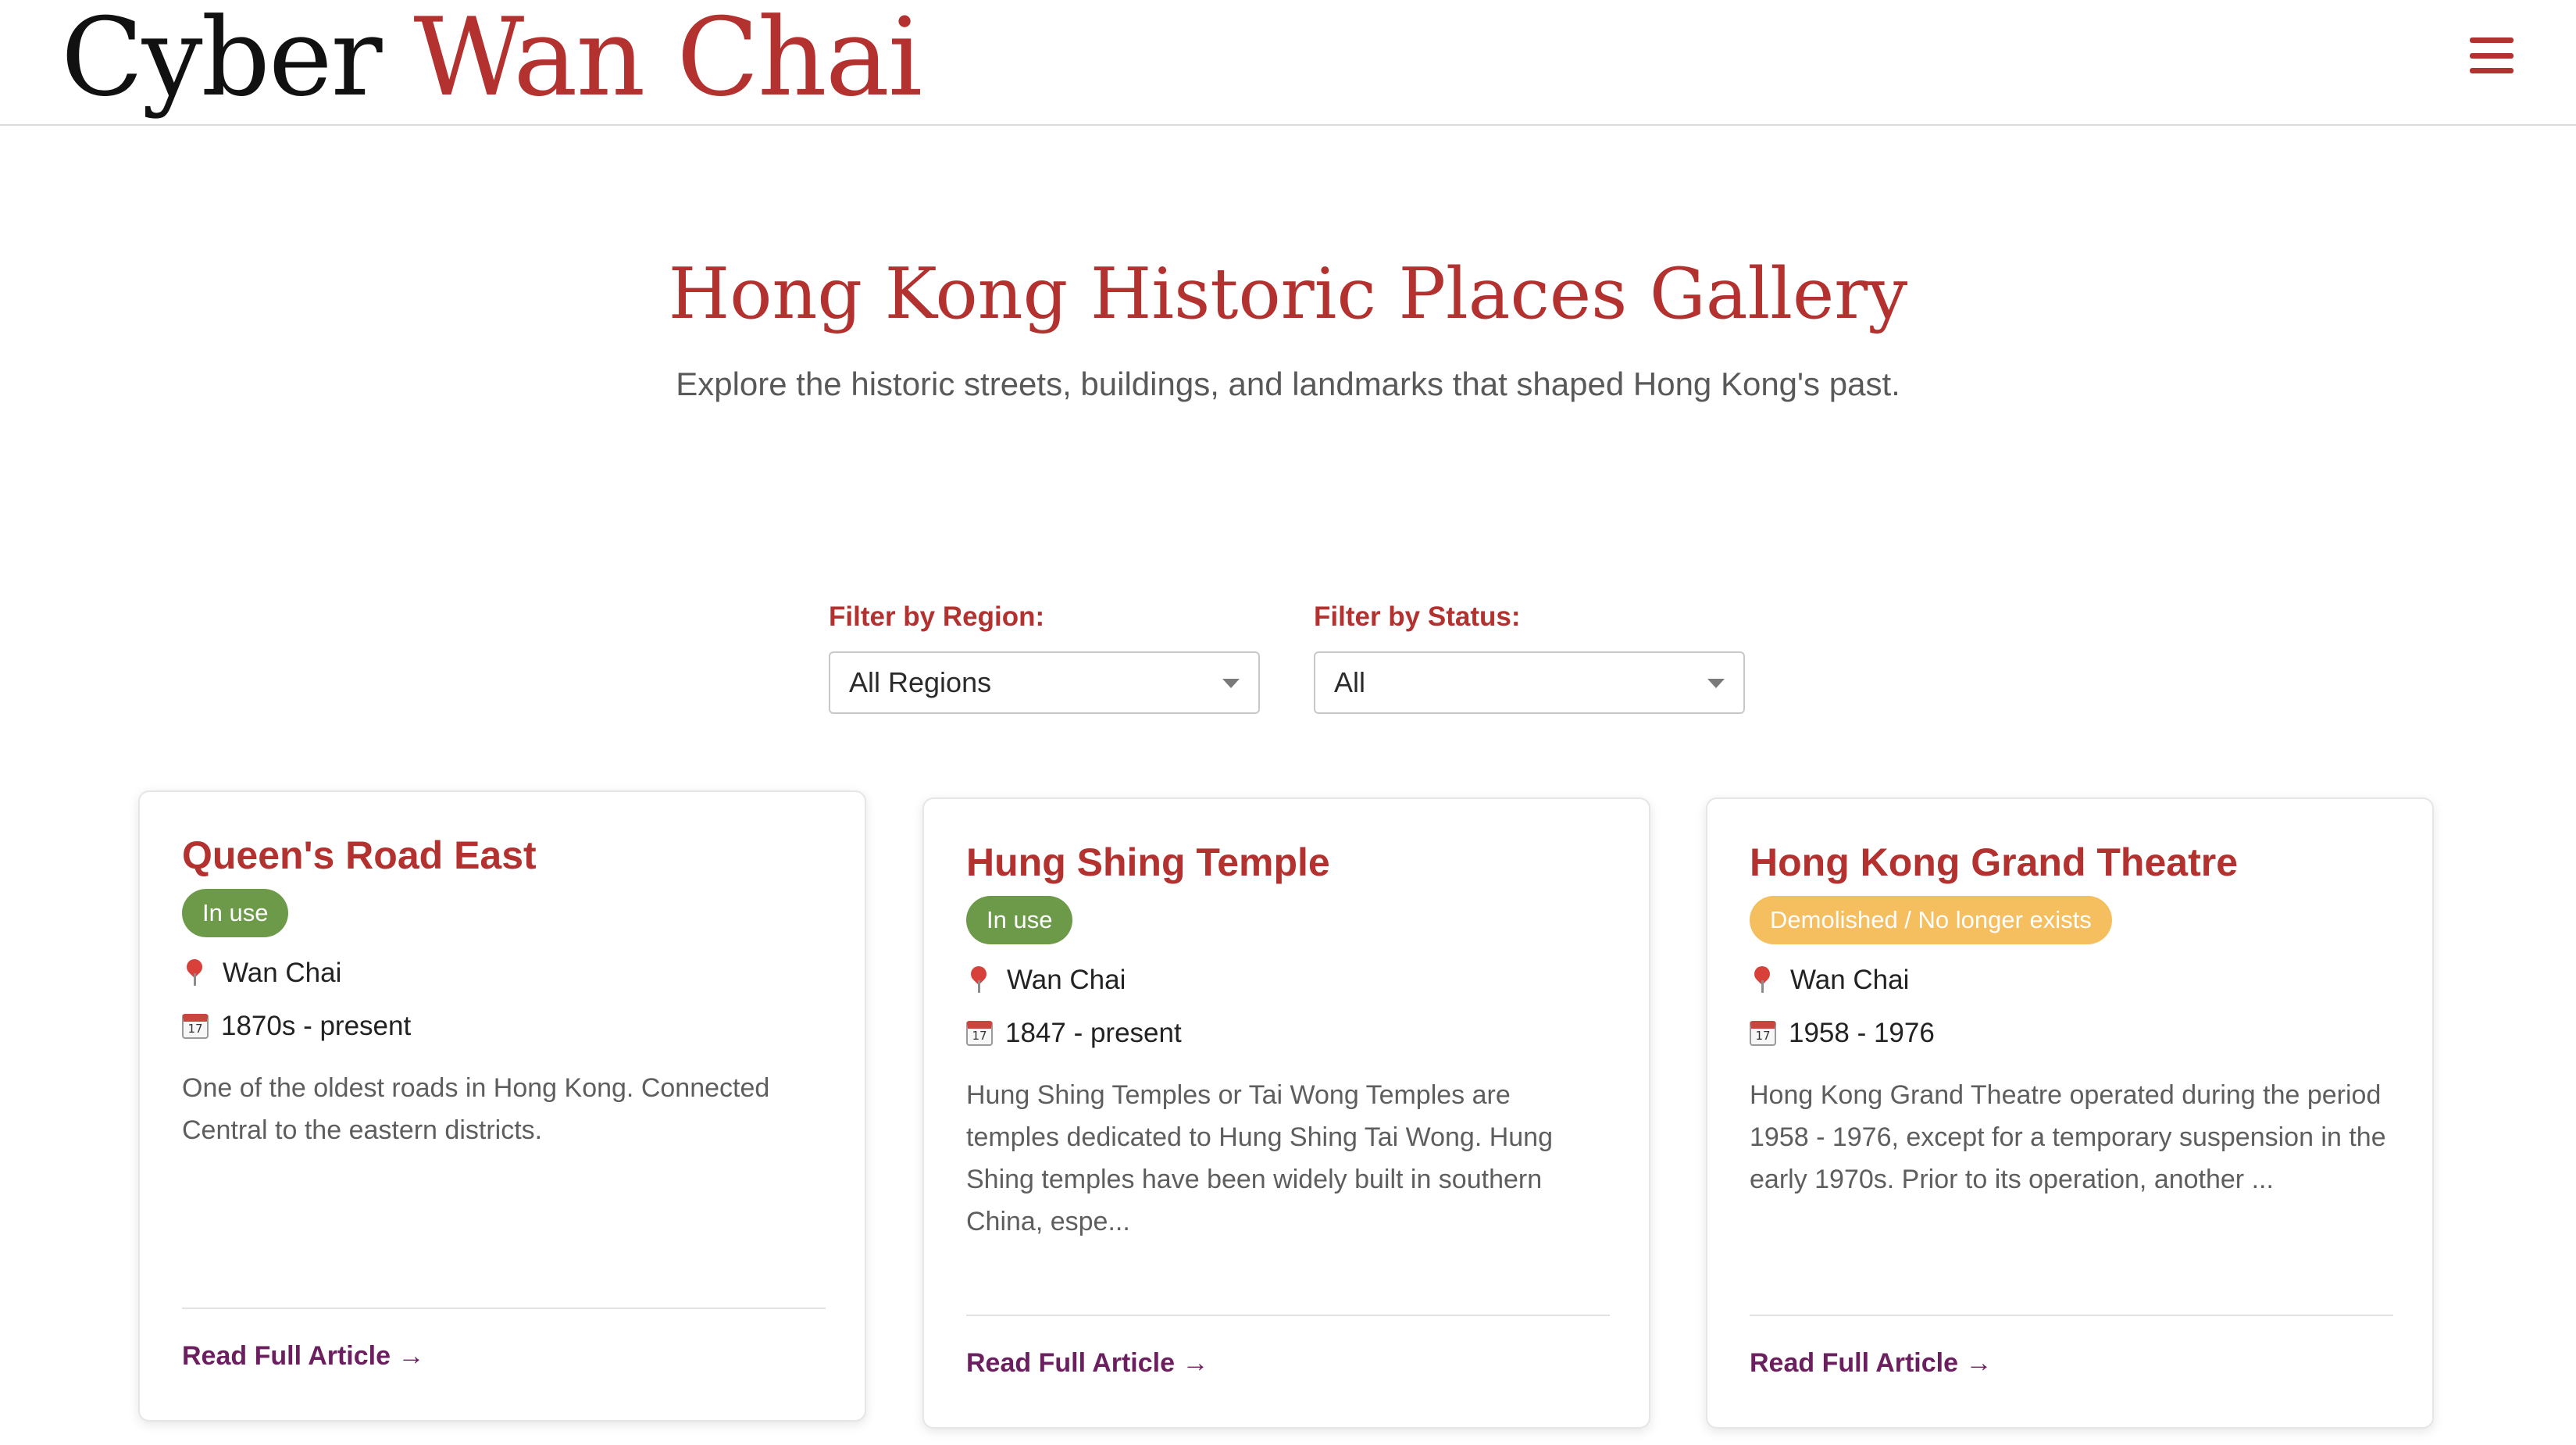 The height and width of the screenshot is (1445, 2576). I want to click on card-period: 17 1870s - present, so click(504, 1026).